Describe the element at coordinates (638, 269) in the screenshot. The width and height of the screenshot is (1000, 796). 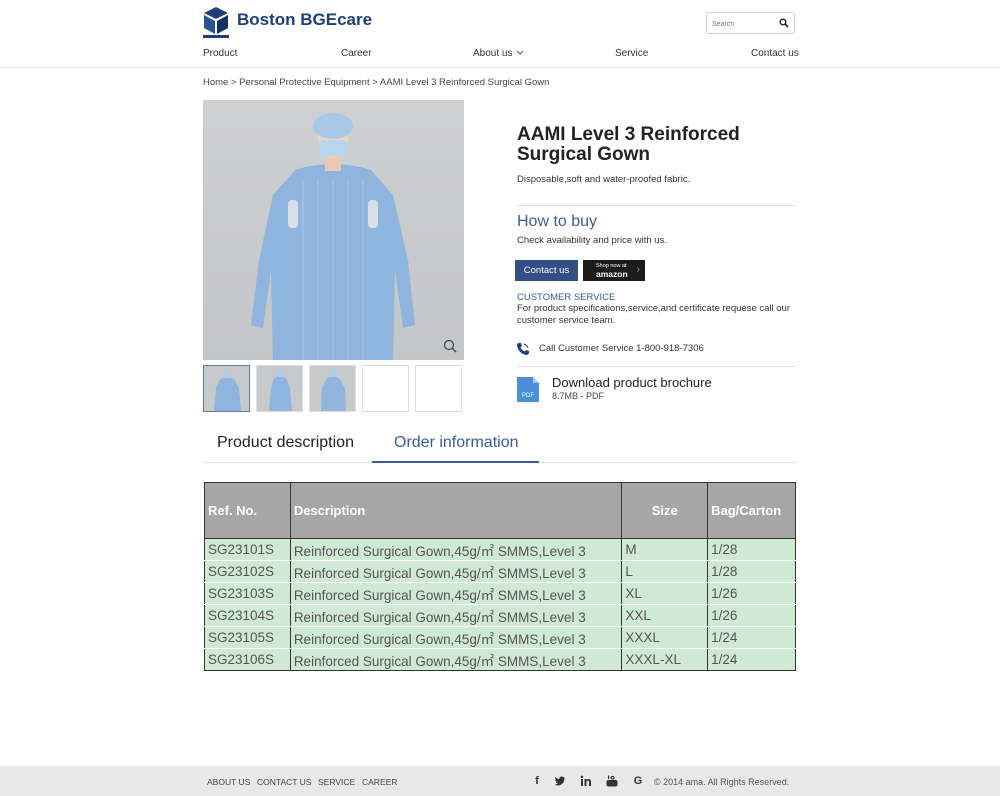
I see `chevron-right-icon: ›` at that location.